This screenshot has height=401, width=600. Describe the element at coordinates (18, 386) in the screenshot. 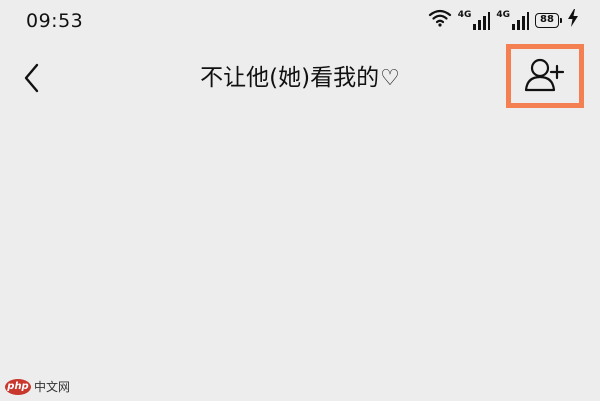

I see `watermark-logo: php` at that location.